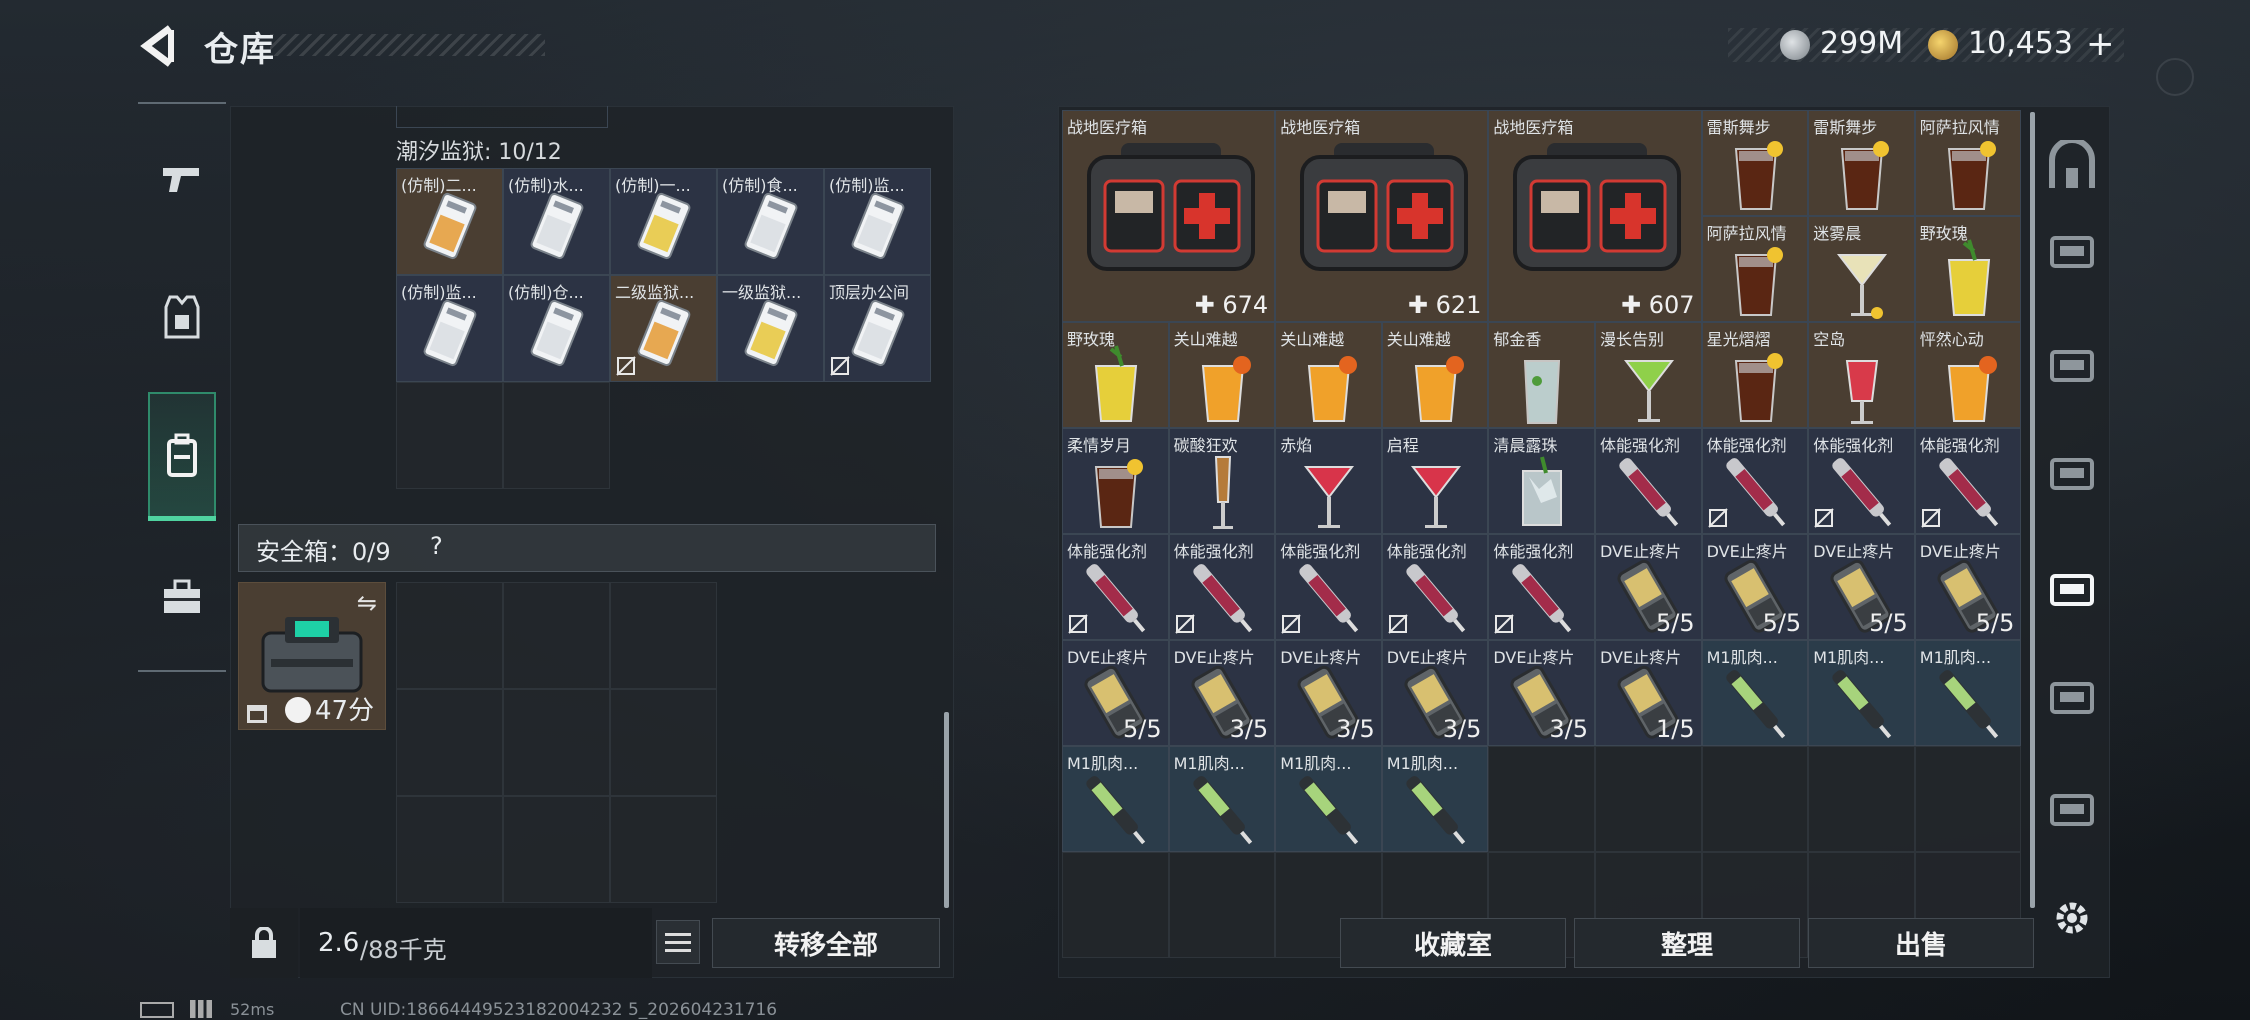 The image size is (2250, 1020). Describe the element at coordinates (1169, 216) in the screenshot. I see `medkit-item: 战地医疗箱 ✚ 674` at that location.